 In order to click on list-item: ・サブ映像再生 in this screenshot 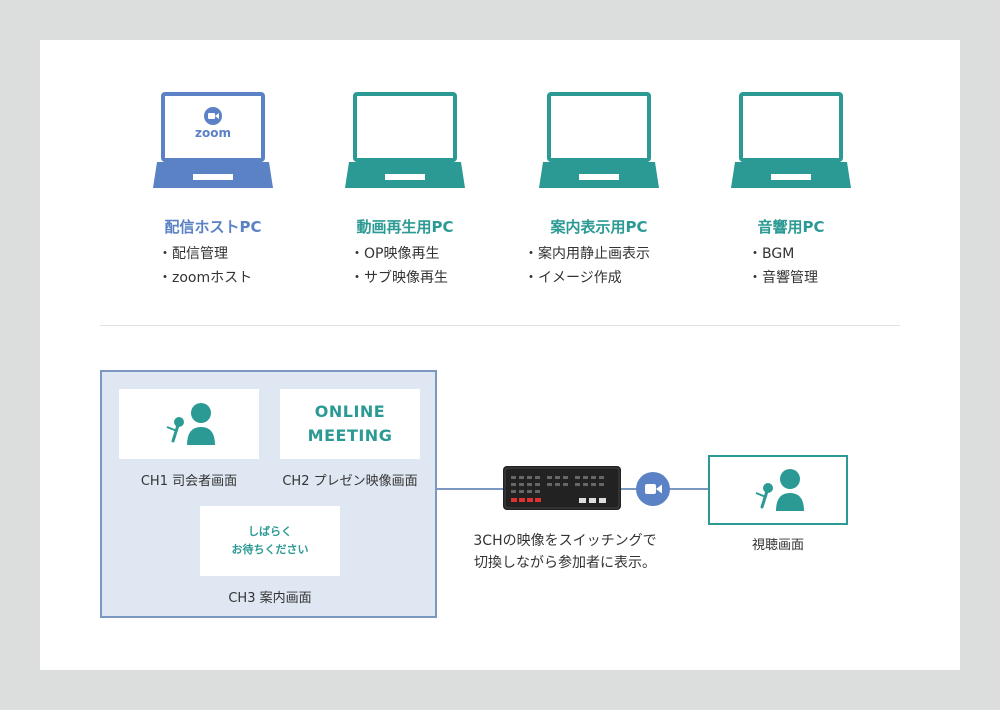, I will do `click(399, 278)`.